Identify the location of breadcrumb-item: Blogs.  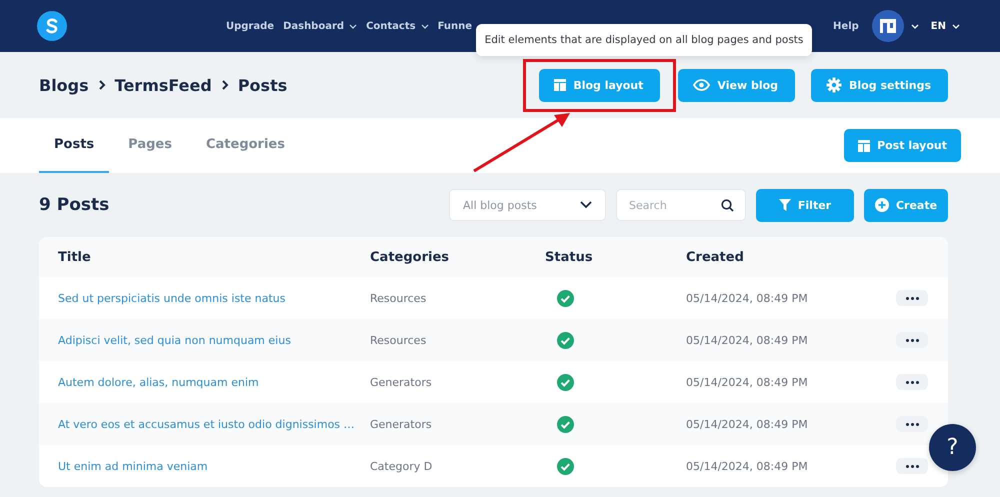
(64, 85).